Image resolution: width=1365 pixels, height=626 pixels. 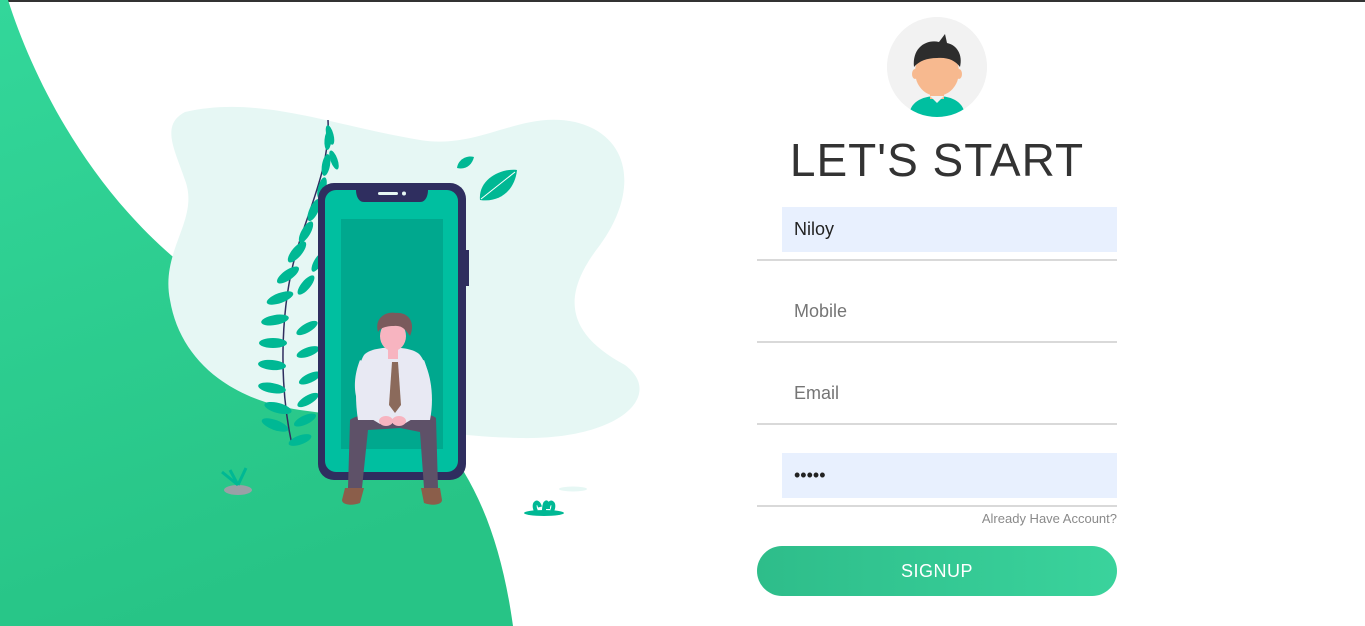 I want to click on password-field-row, so click(x=937, y=480).